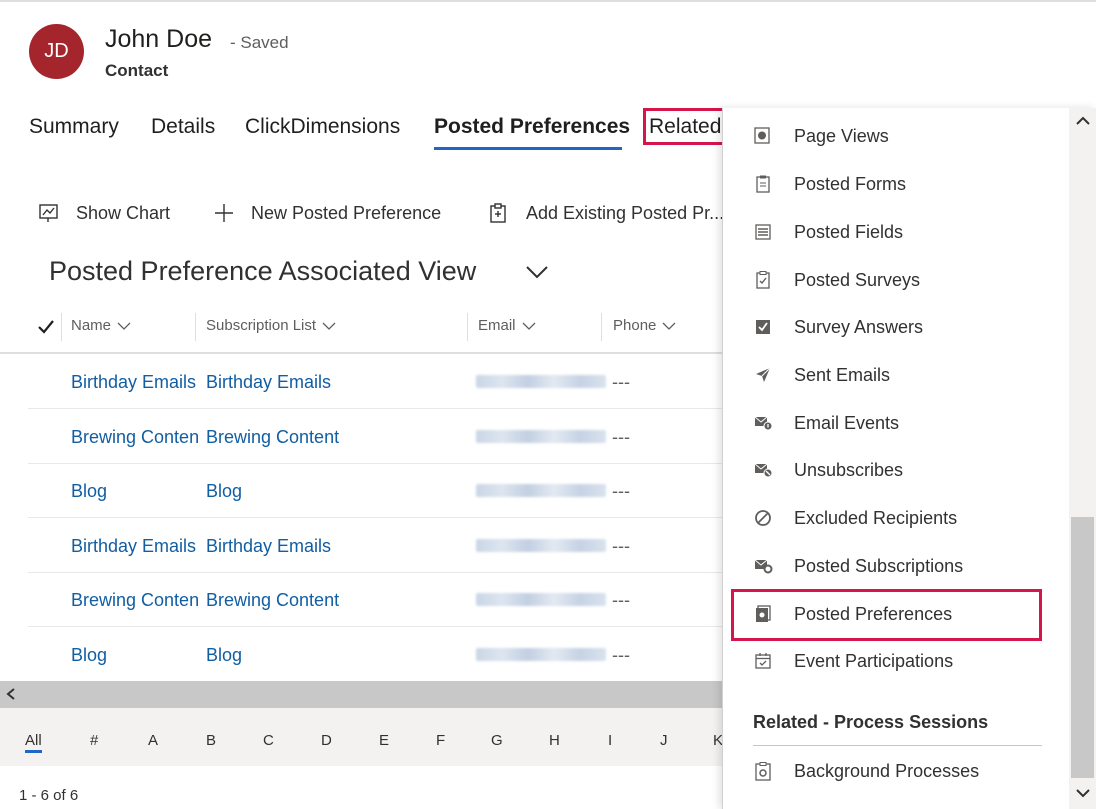  Describe the element at coordinates (763, 470) in the screenshot. I see `mail-block-icon` at that location.